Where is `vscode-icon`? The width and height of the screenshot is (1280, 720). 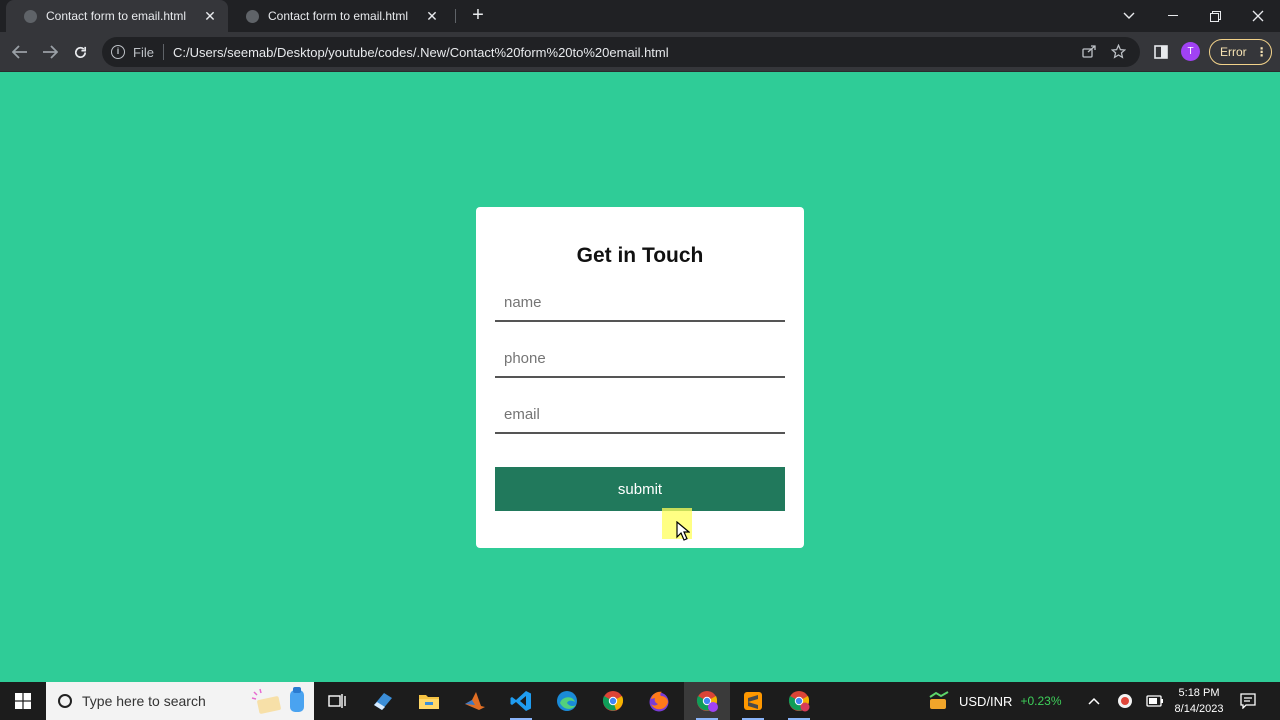
vscode-icon is located at coordinates (521, 701).